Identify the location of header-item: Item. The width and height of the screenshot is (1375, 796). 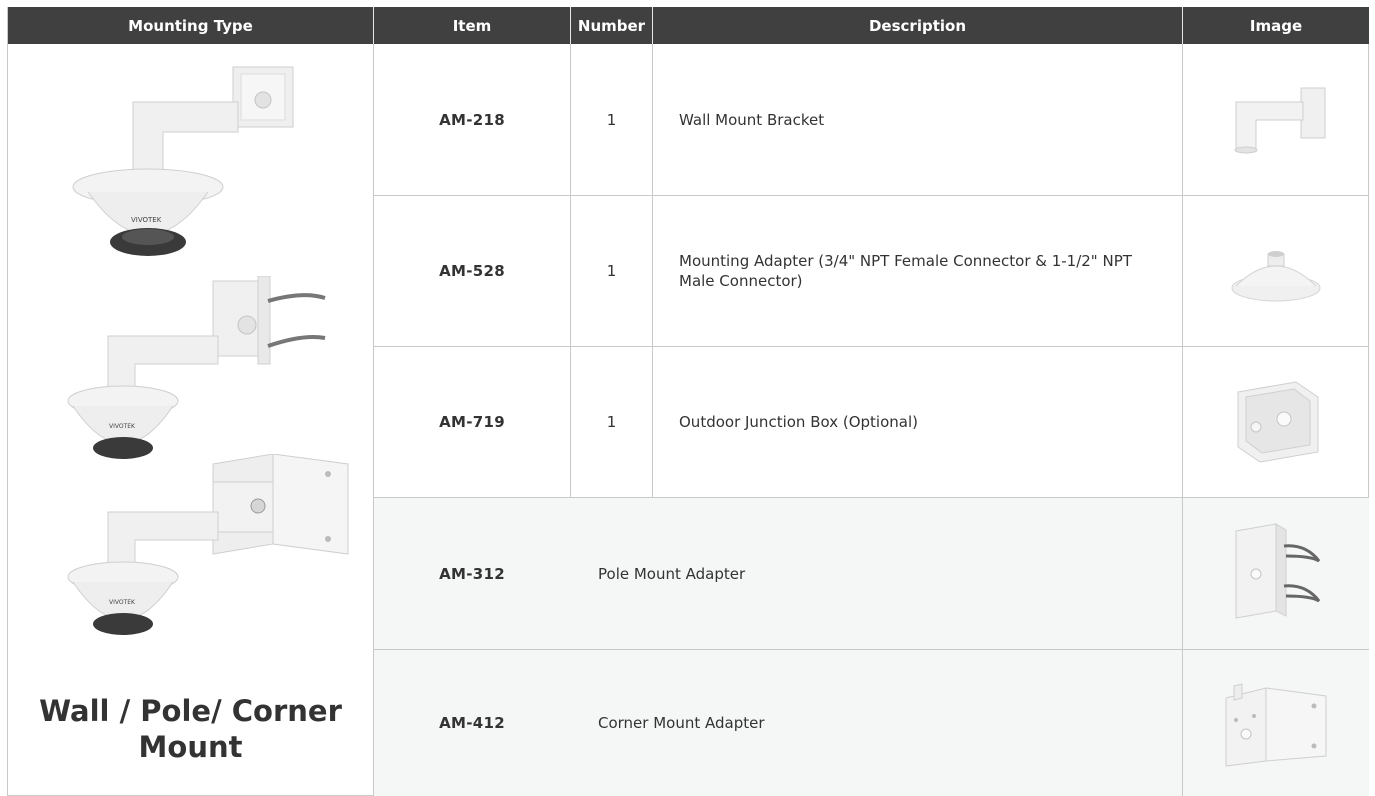
(471, 25).